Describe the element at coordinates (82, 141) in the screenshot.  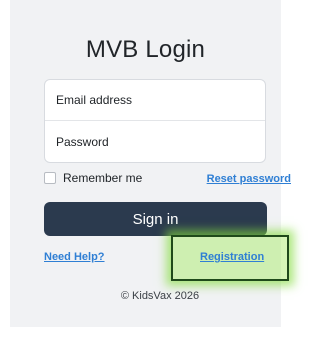
I see `password-placeholder: Password` at that location.